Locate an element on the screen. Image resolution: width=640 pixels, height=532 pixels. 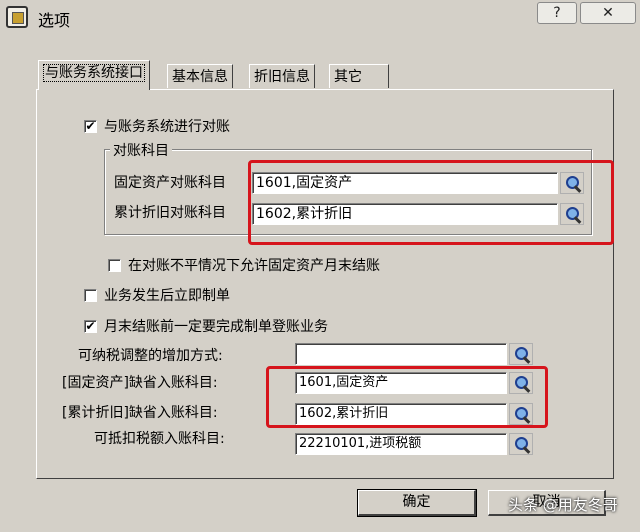
depreciation-account-label: 累计折旧对账科目 is located at coordinates (170, 213).